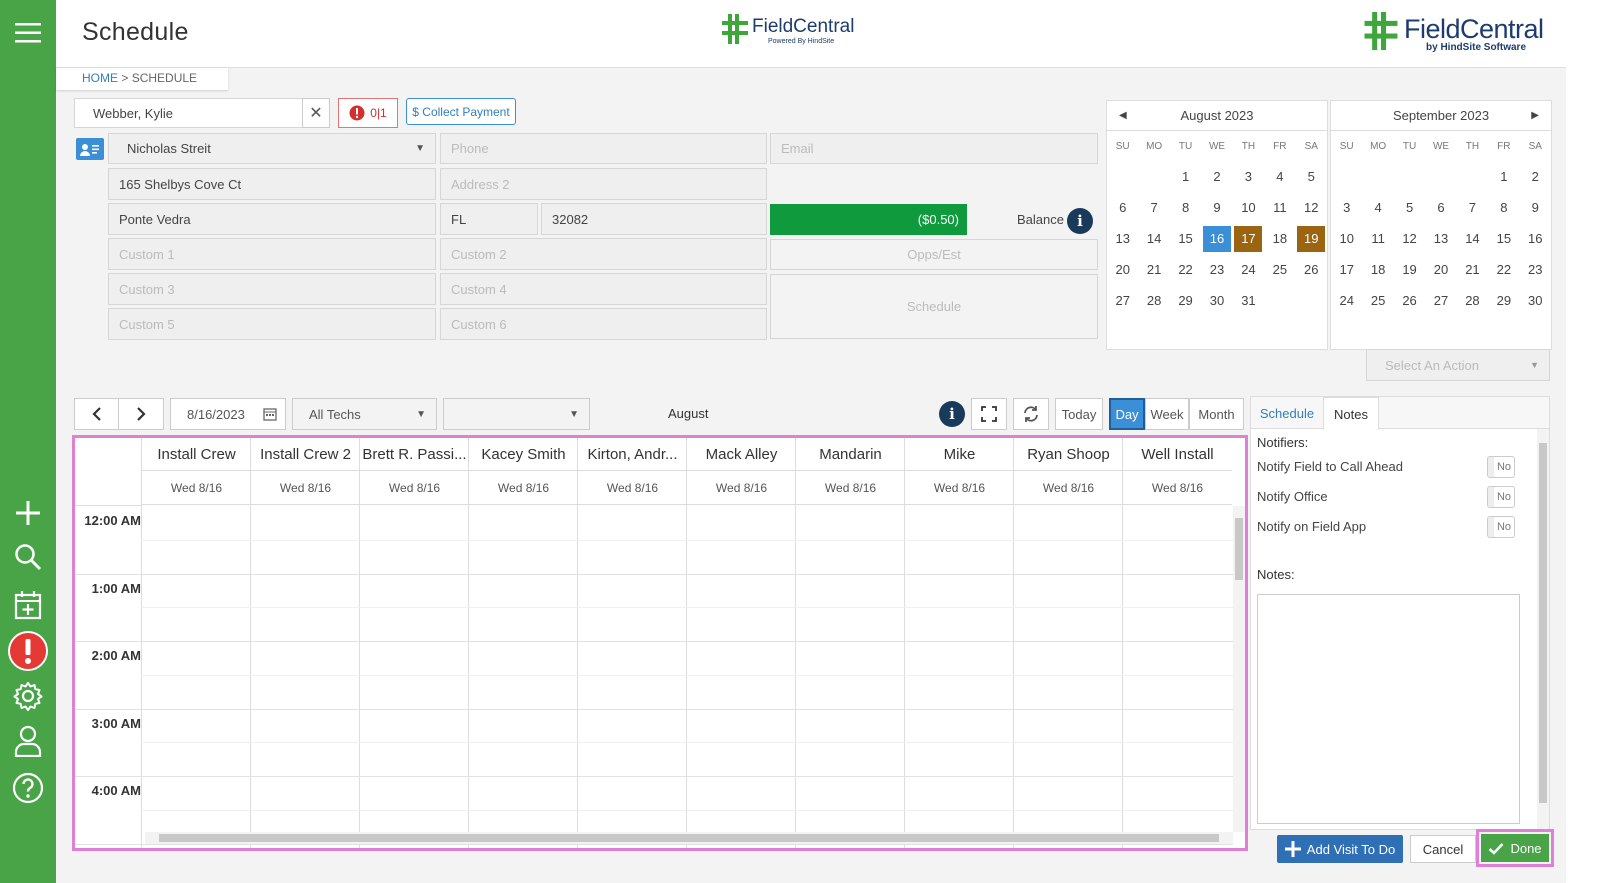 This screenshot has width=1600, height=883. What do you see at coordinates (1177, 643) in the screenshot?
I see `tech-column: Well Install Wed 8/16` at bounding box center [1177, 643].